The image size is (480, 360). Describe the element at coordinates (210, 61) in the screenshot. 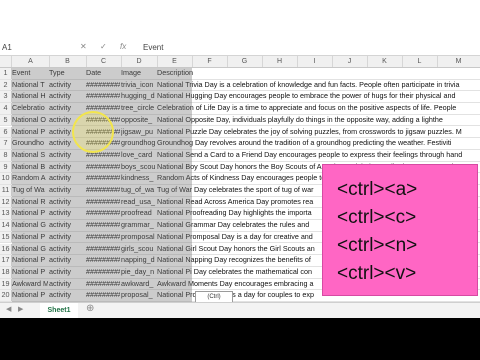

I see `column-header-f: F` at that location.